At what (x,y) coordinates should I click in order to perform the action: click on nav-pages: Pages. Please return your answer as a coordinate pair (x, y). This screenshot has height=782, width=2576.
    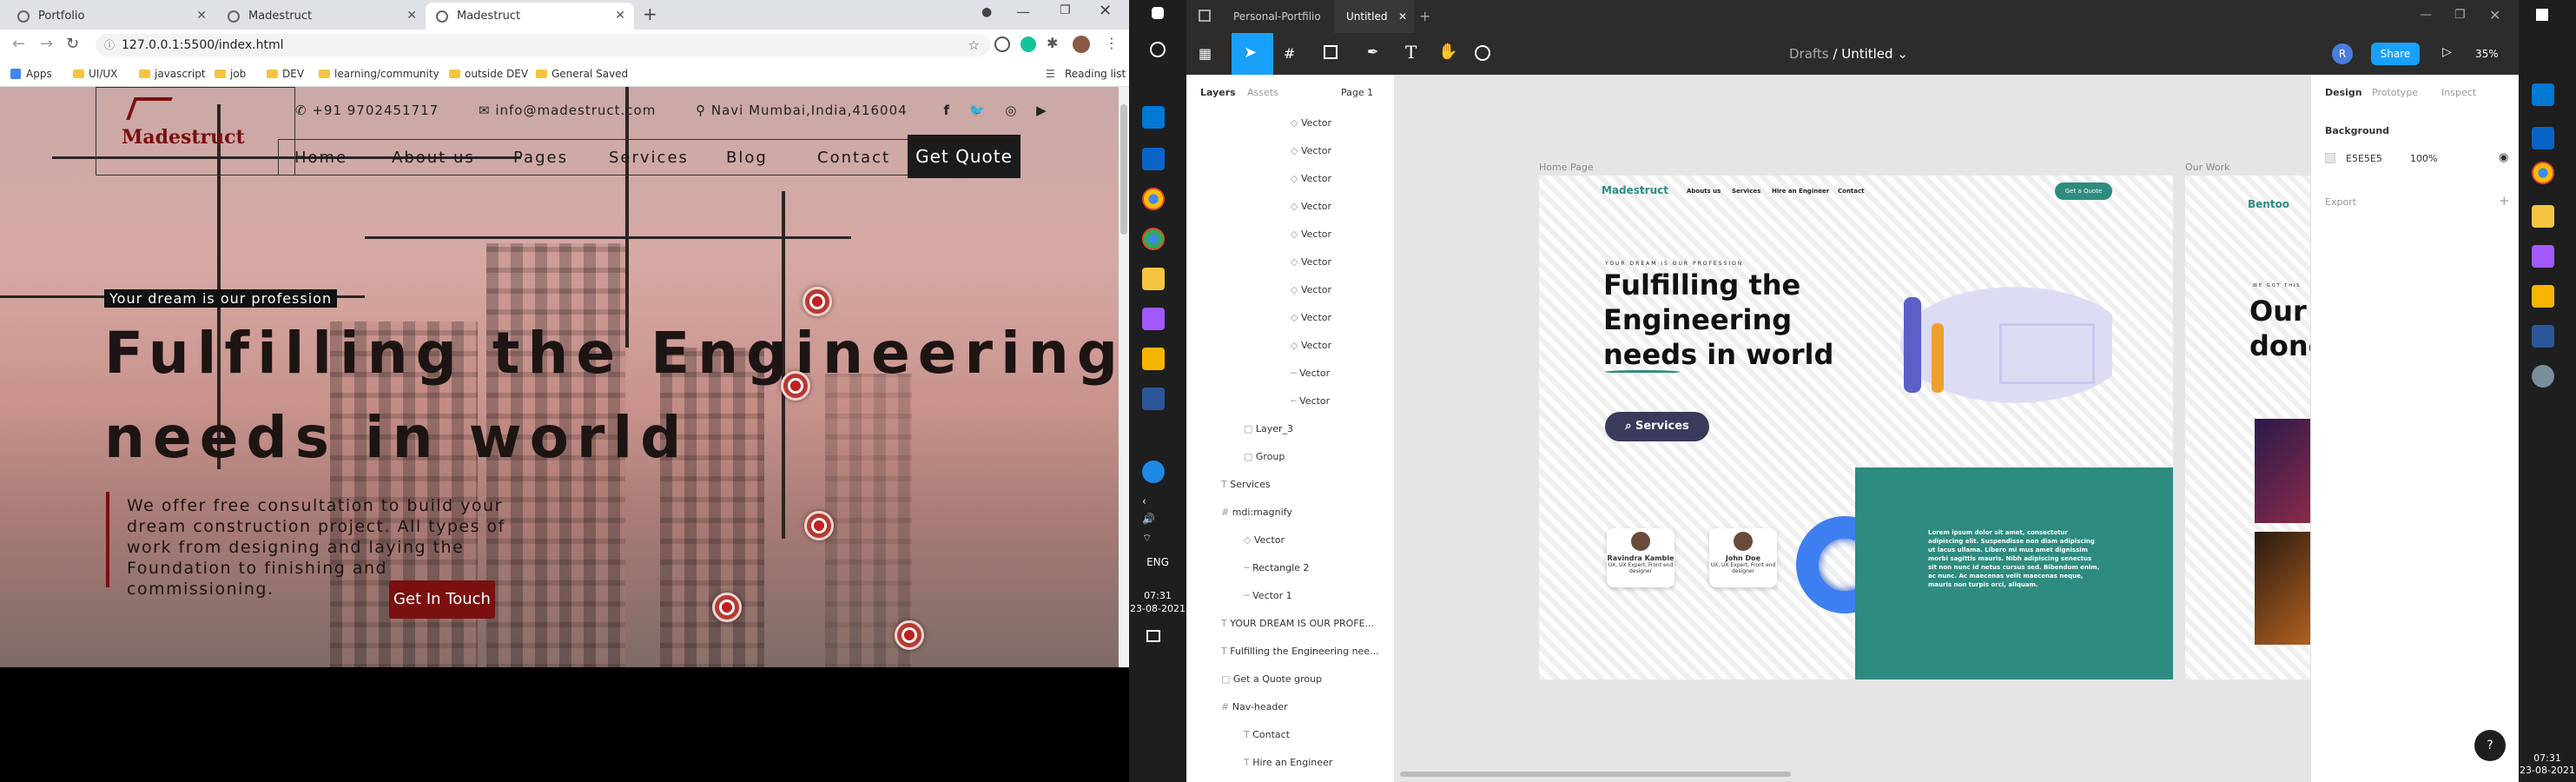
    Looking at the image, I should click on (540, 158).